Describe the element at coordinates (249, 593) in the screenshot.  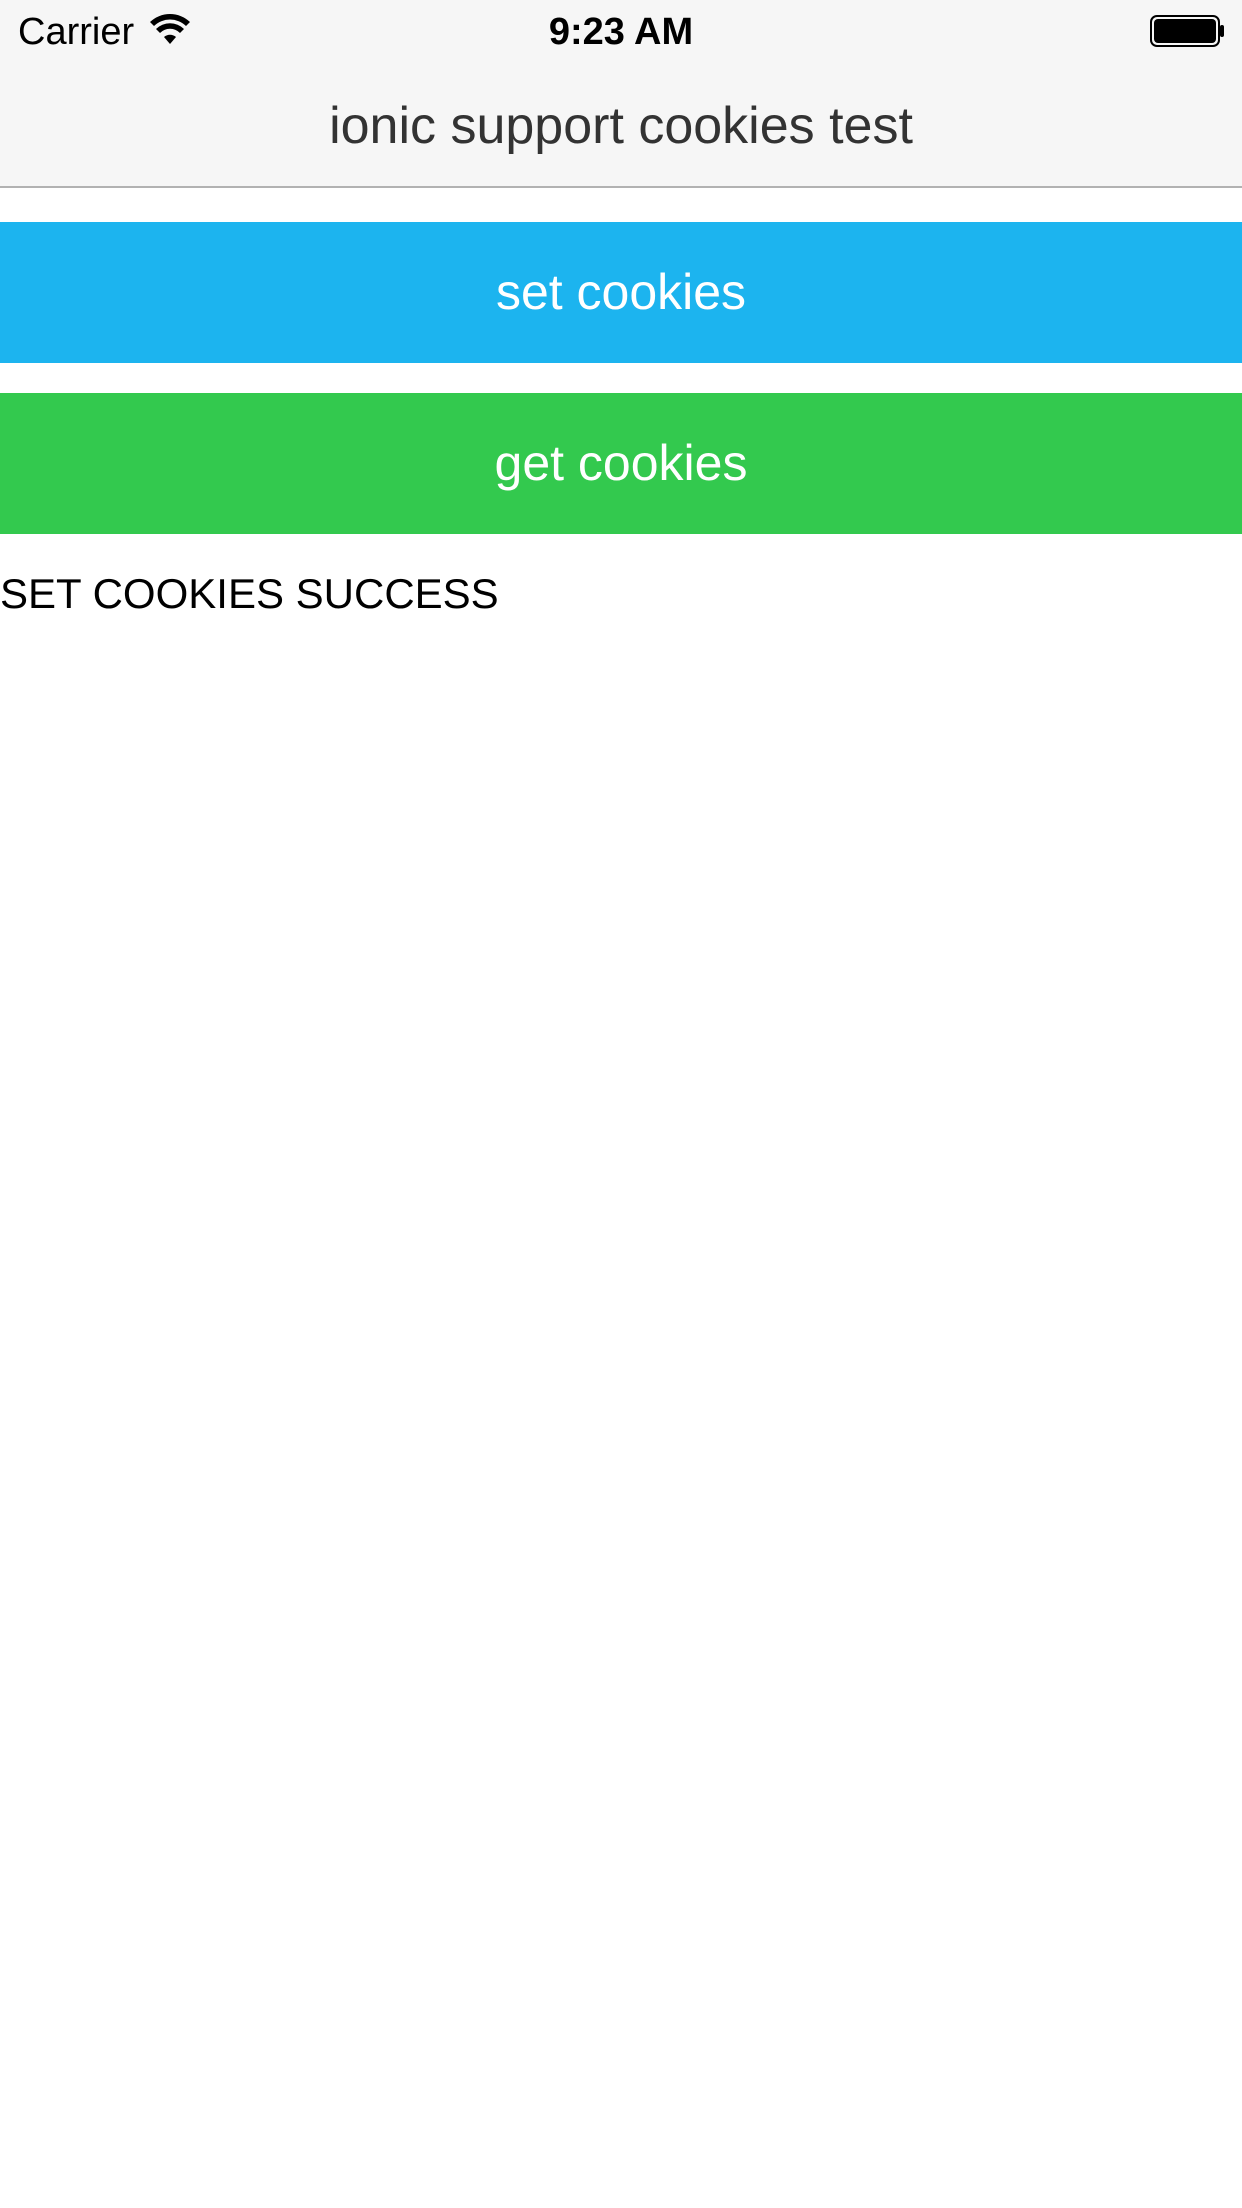
I see `result-message: SET COOKIES SUCCESS` at that location.